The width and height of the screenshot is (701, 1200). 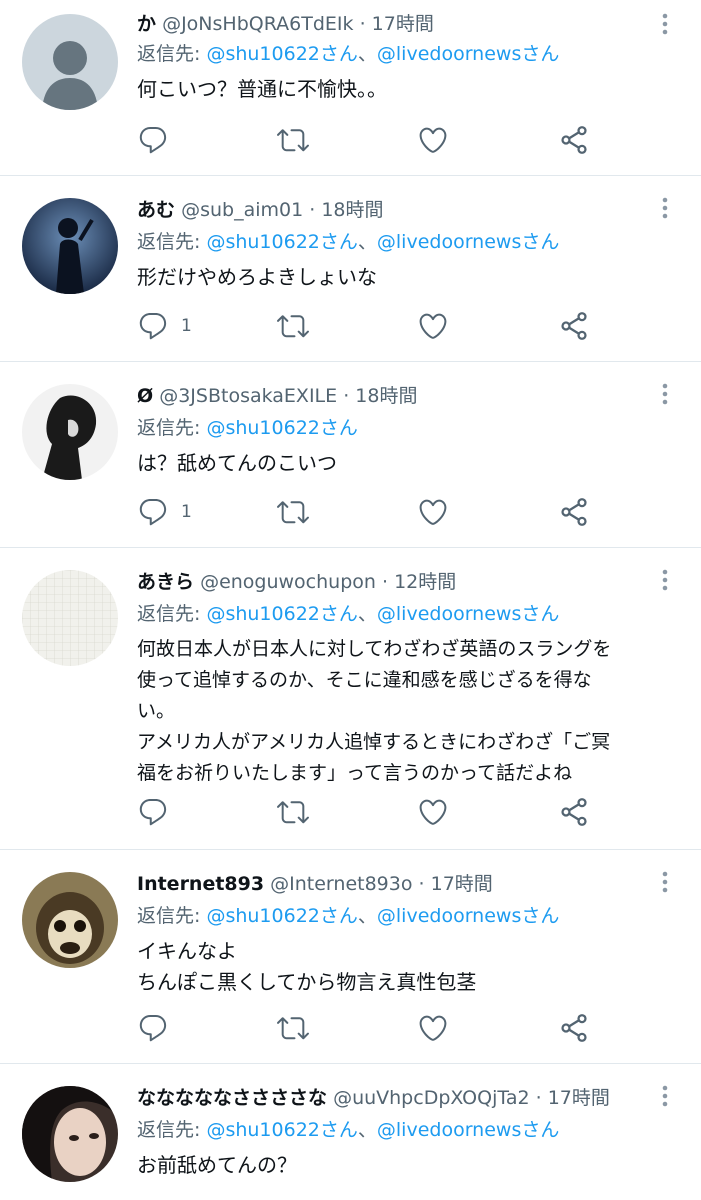 What do you see at coordinates (431, 1098) in the screenshot?
I see `user-handle: @uuVhpcDpXOQjTa2` at bounding box center [431, 1098].